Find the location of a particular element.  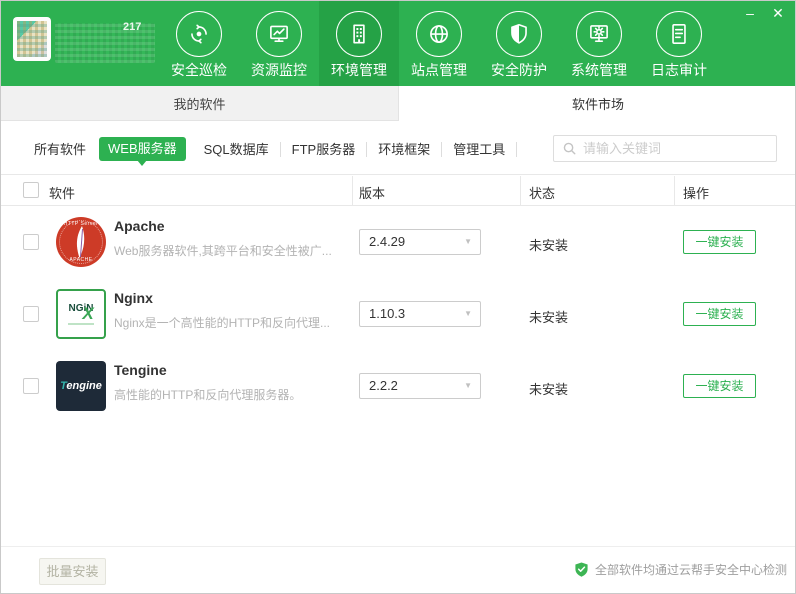

nav-label: 系统管理 is located at coordinates (599, 70).